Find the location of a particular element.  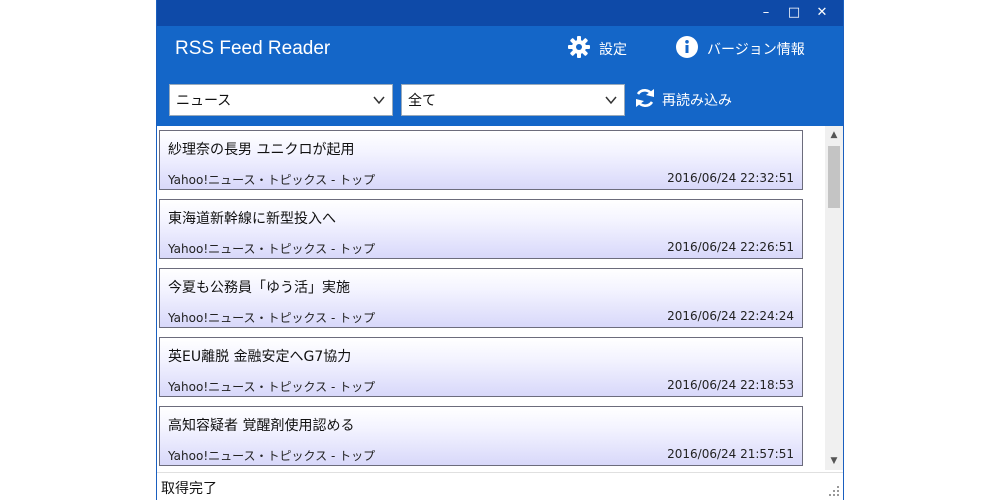

feed-item-title: 高知容疑者 覚醒剤使用認める is located at coordinates (261, 426).